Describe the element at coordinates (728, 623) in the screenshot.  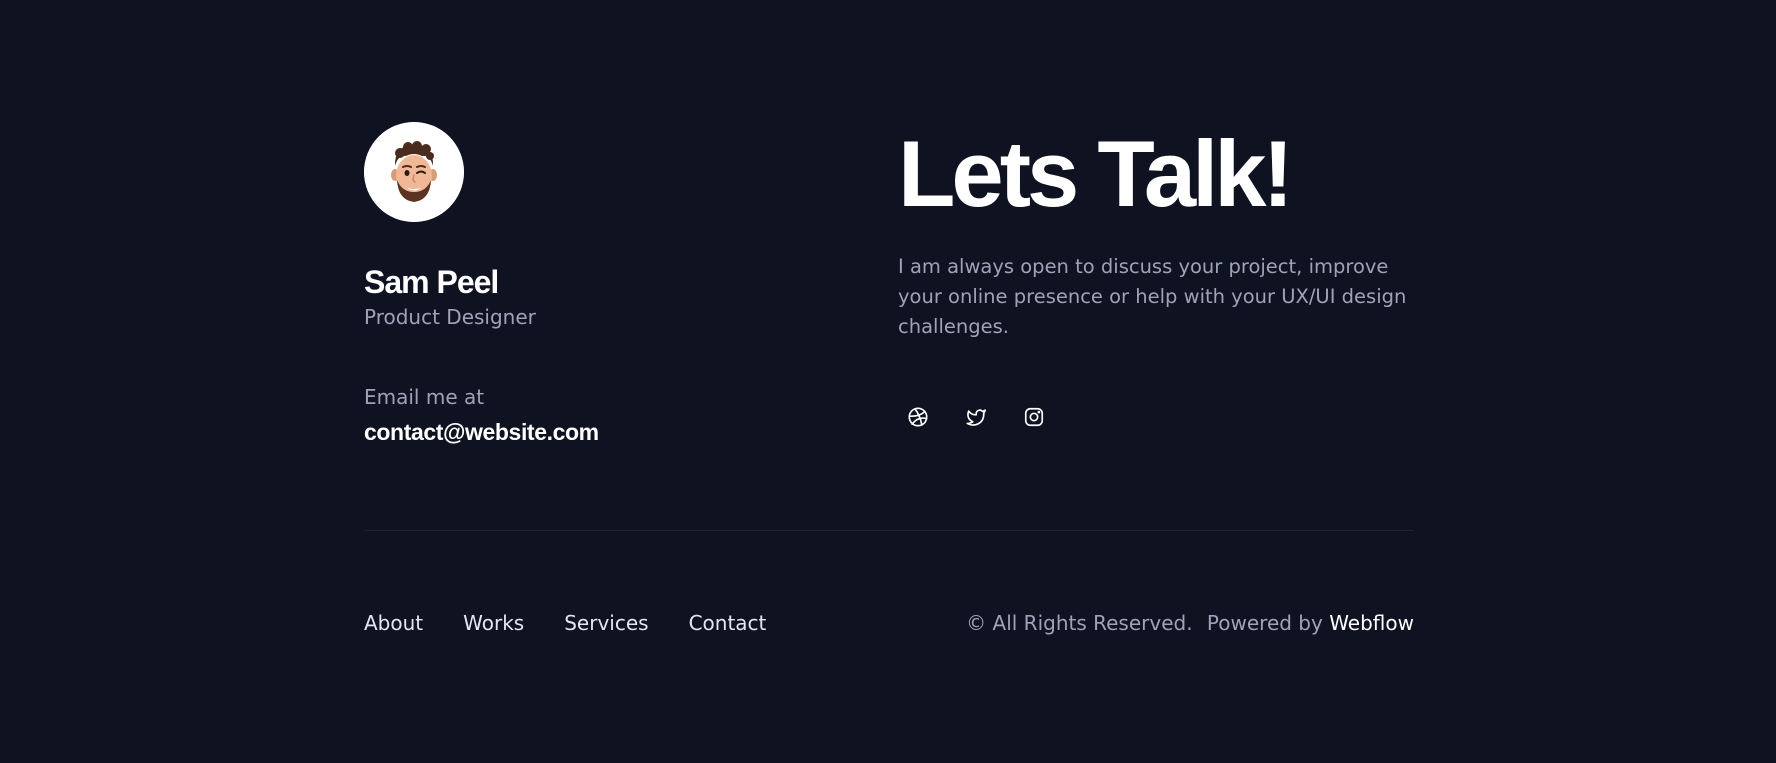
I see `footer-link-contact: Contact` at that location.